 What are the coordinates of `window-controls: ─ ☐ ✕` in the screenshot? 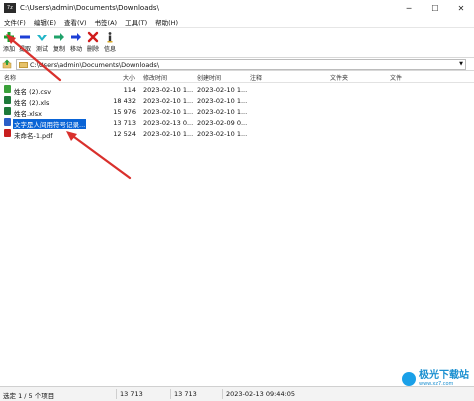 It's located at (435, 8).